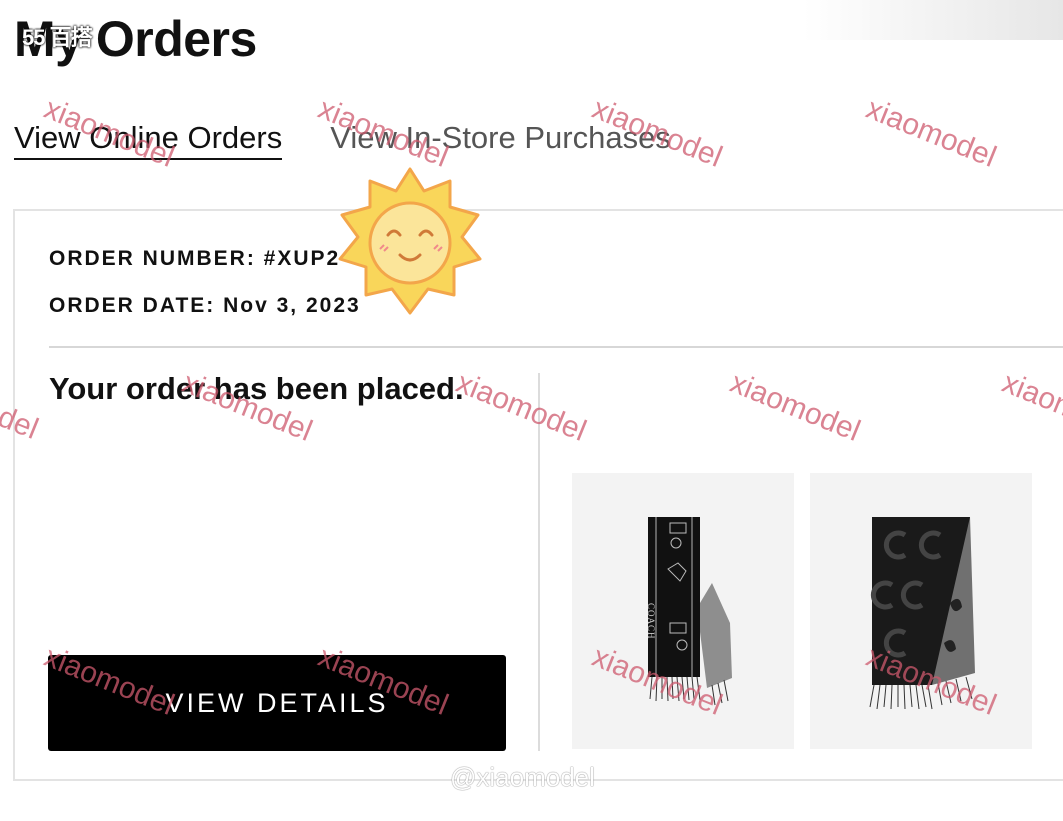 Image resolution: width=1063 pixels, height=821 pixels. Describe the element at coordinates (205, 305) in the screenshot. I see `order-date: ORDER DATE: Nov 3, 2023` at that location.